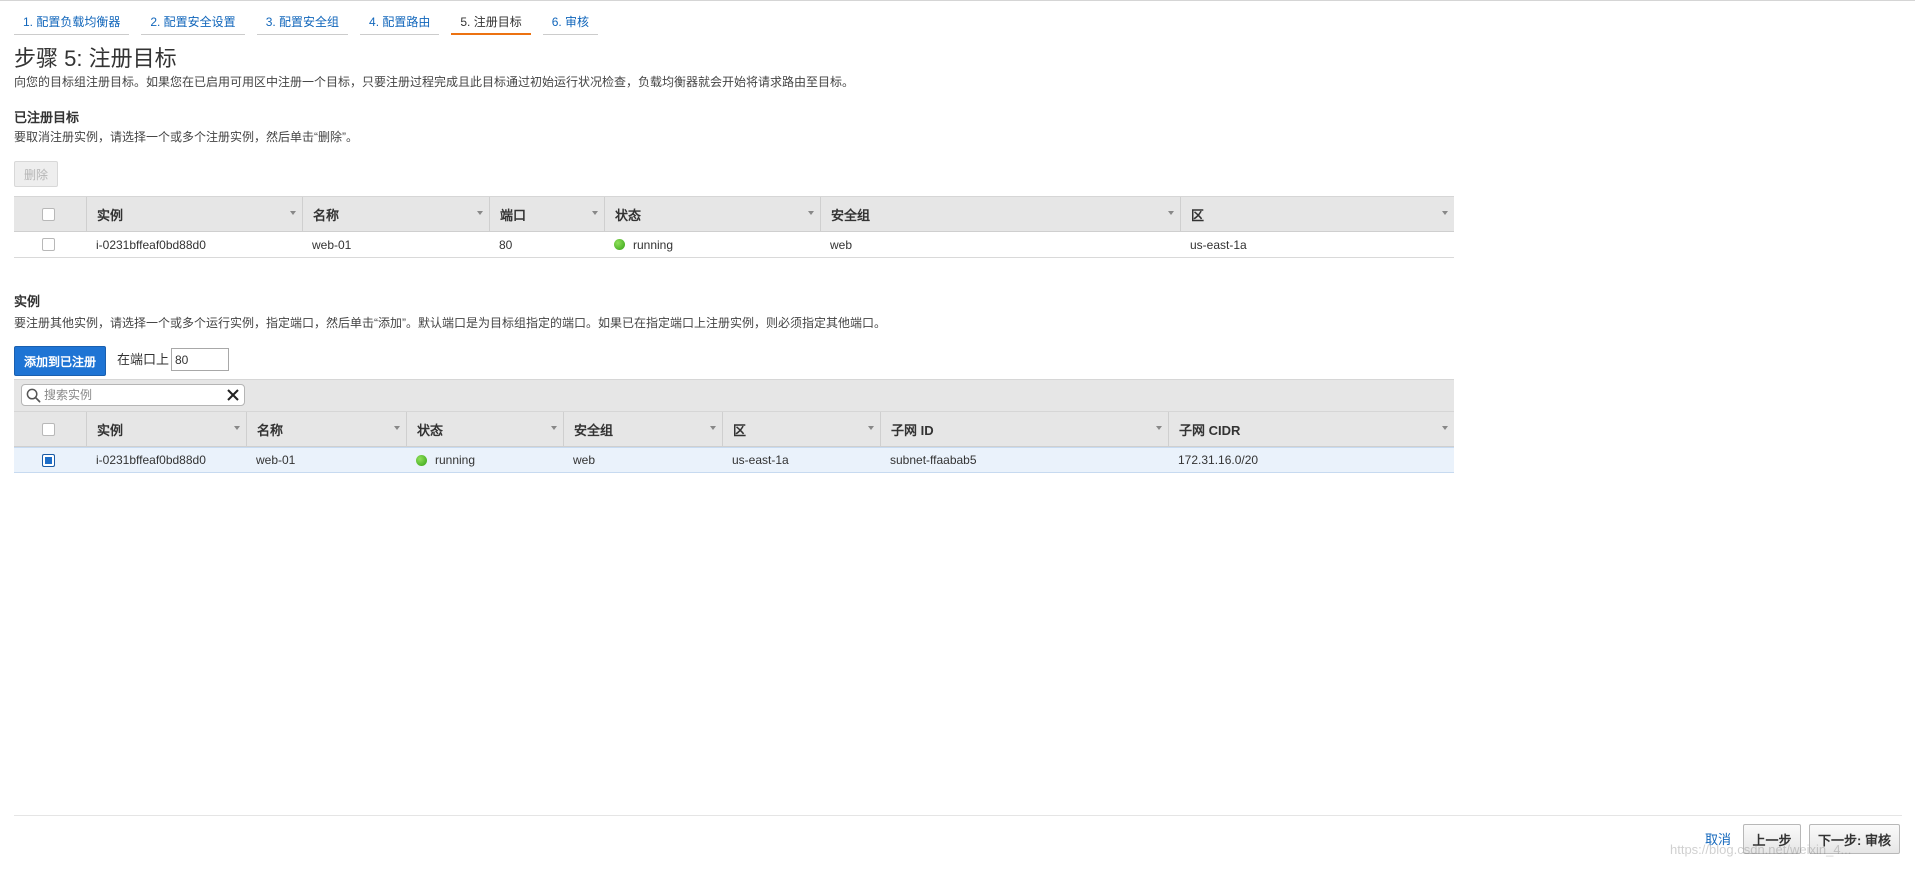 Image resolution: width=1915 pixels, height=871 pixels. I want to click on column-label: 端口, so click(513, 215).